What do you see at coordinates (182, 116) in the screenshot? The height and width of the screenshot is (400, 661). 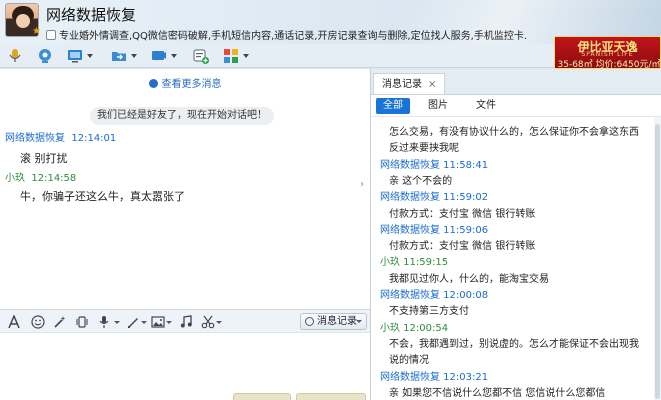 I see `system-message: 我们已经是好友了，现在开始对话吧！` at bounding box center [182, 116].